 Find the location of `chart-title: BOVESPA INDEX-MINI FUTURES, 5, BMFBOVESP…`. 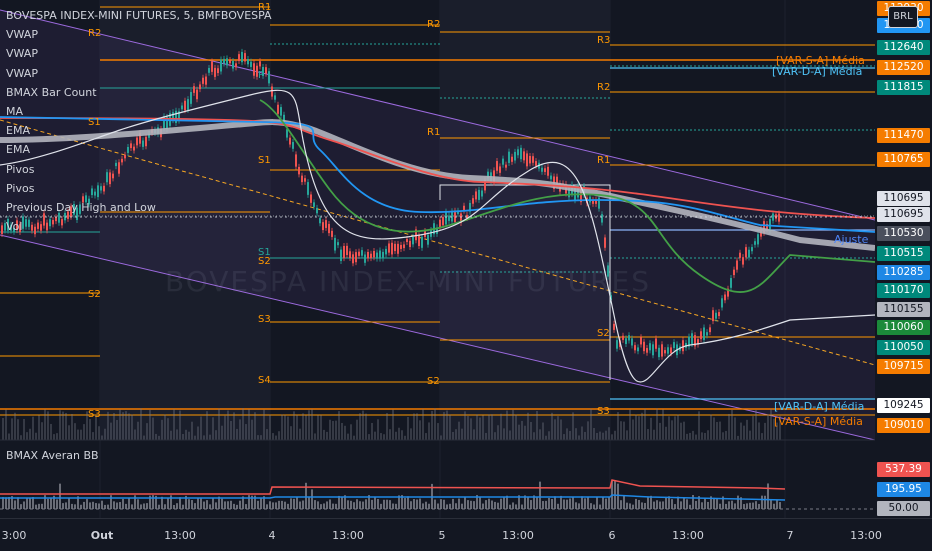

chart-title: BOVESPA INDEX-MINI FUTURES, 5, BMFBOVESP… is located at coordinates (139, 15).